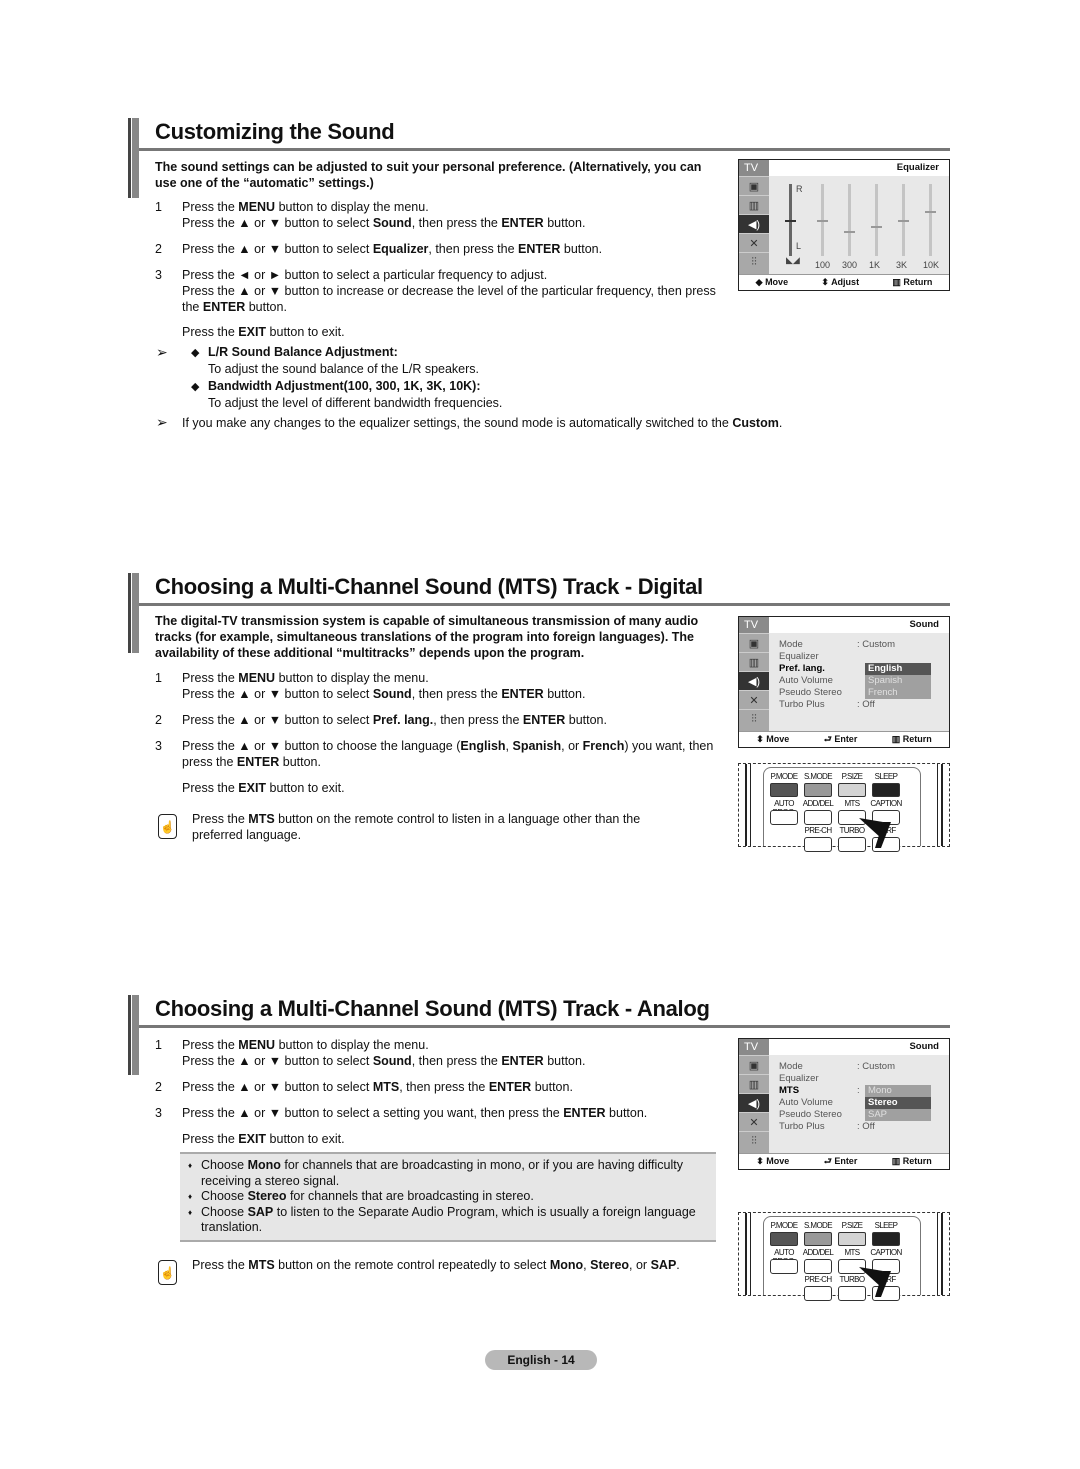  What do you see at coordinates (158, 1045) in the screenshot?
I see `step-number: 1` at bounding box center [158, 1045].